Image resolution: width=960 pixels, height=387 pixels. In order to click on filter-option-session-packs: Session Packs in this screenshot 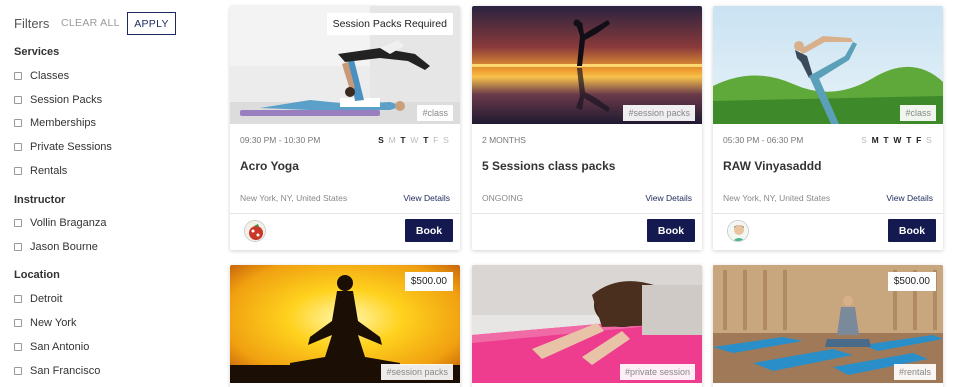, I will do `click(58, 100)`.